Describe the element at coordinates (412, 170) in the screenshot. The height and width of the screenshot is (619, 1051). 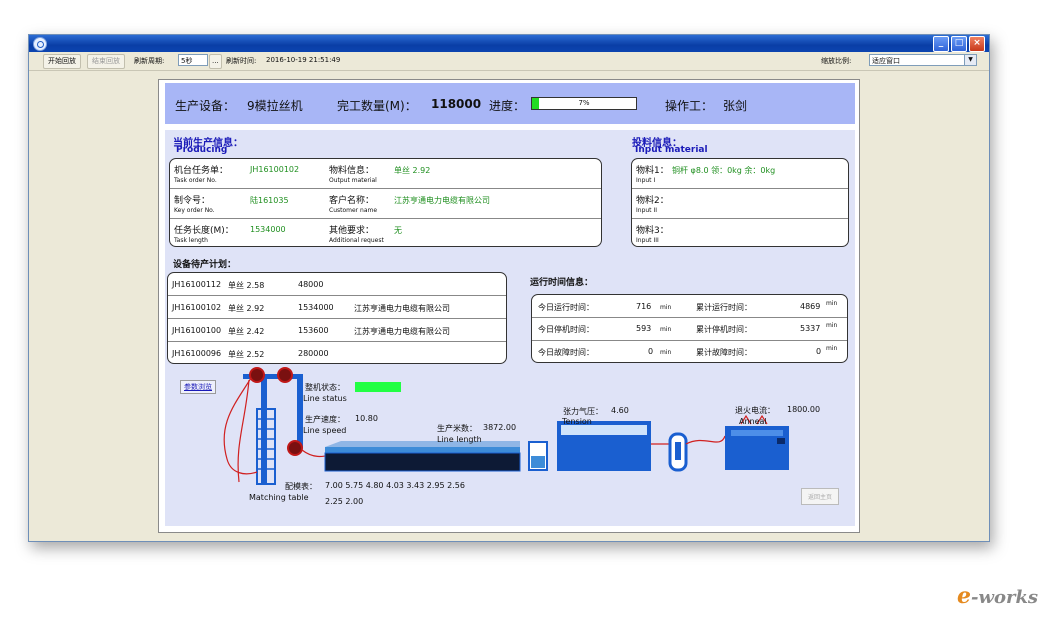
I see `output-material-value: 单丝 2.92` at that location.